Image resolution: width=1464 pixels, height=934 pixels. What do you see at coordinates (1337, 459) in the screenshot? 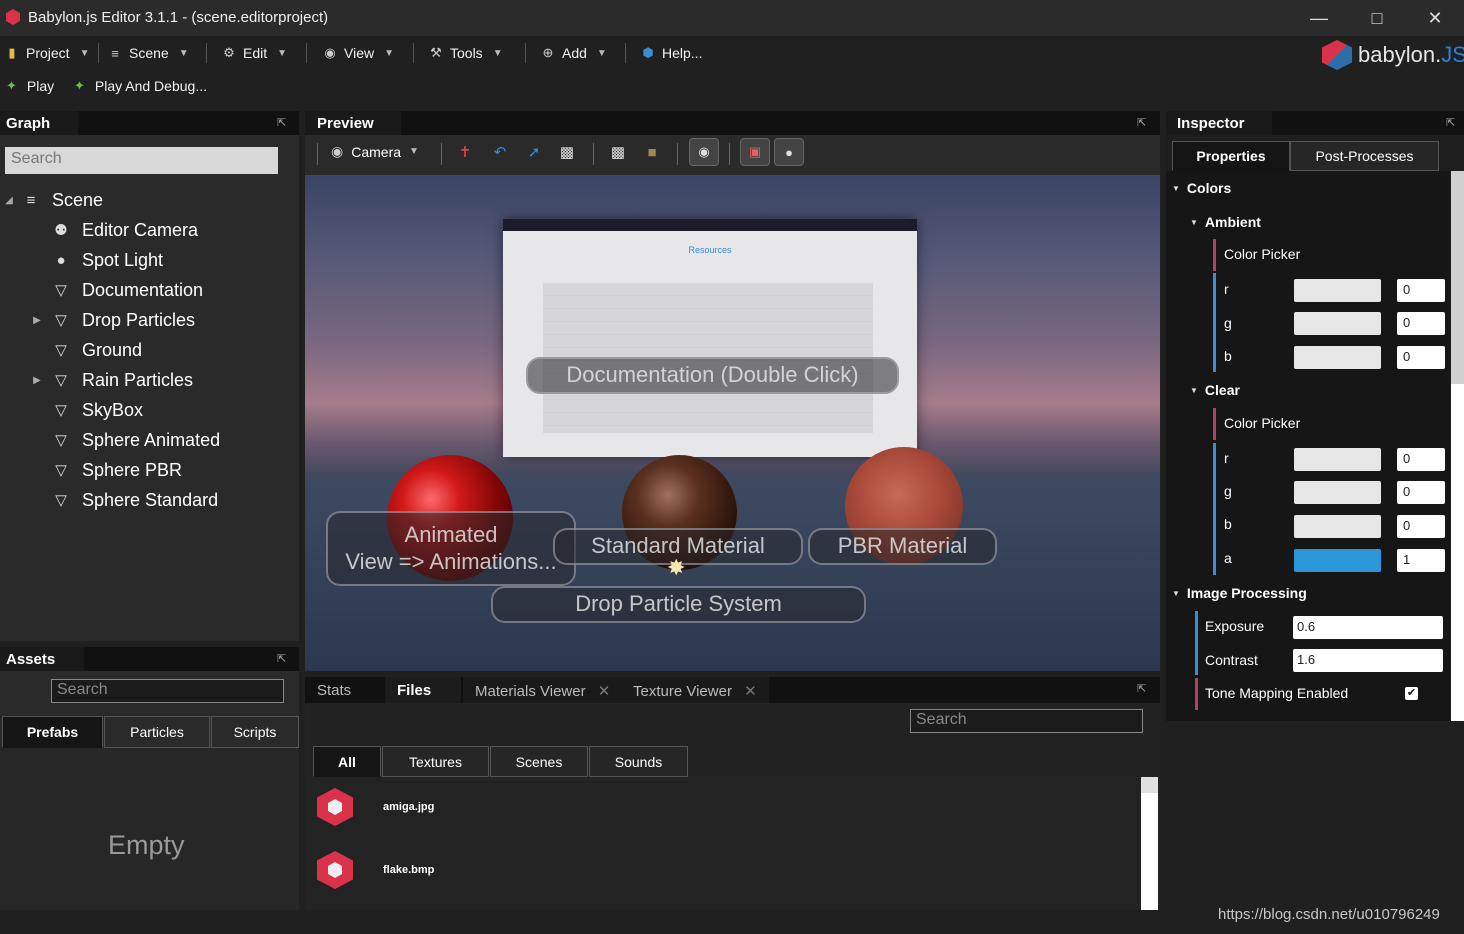
I see `clear-r-slider` at bounding box center [1337, 459].